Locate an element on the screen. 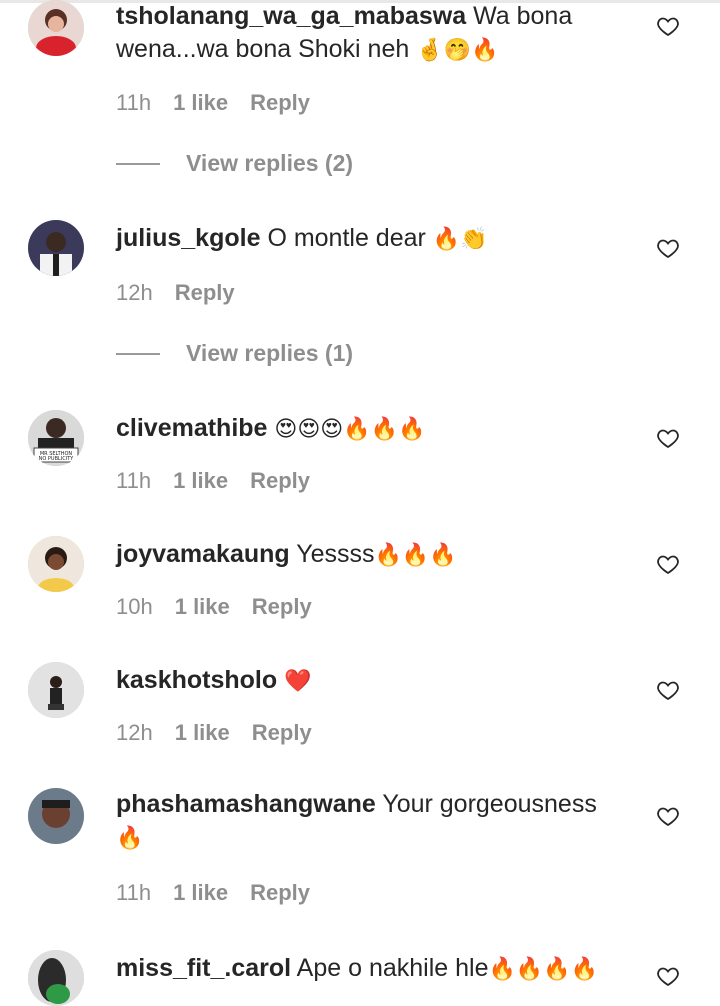  comment-username: julius_kgole is located at coordinates (188, 238).